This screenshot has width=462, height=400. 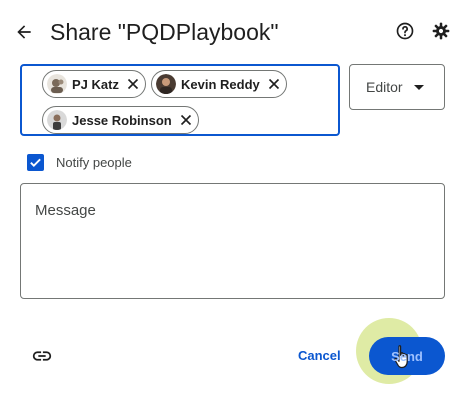 I want to click on link-icon, so click(x=42, y=356).